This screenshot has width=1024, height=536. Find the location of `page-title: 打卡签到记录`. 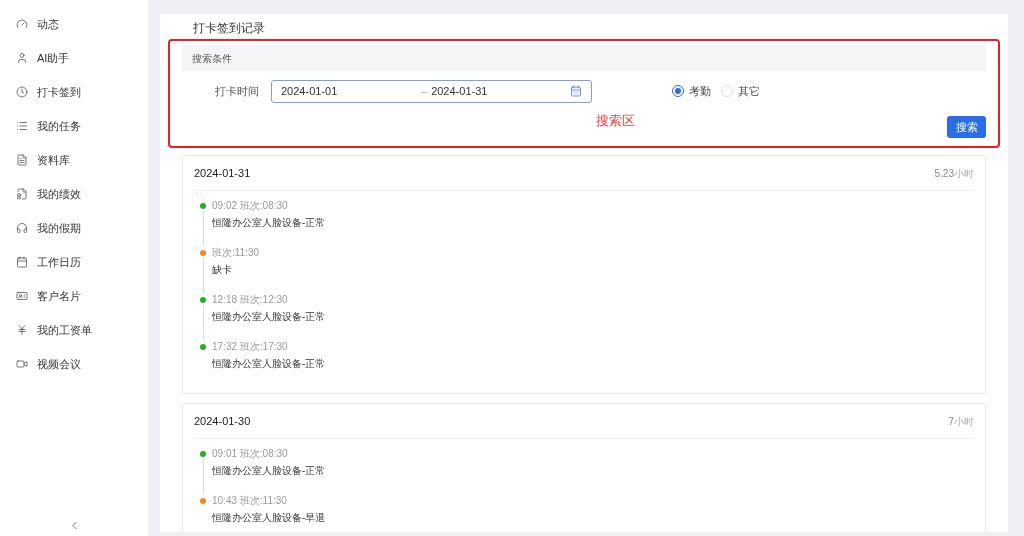

page-title: 打卡签到记录 is located at coordinates (229, 28).